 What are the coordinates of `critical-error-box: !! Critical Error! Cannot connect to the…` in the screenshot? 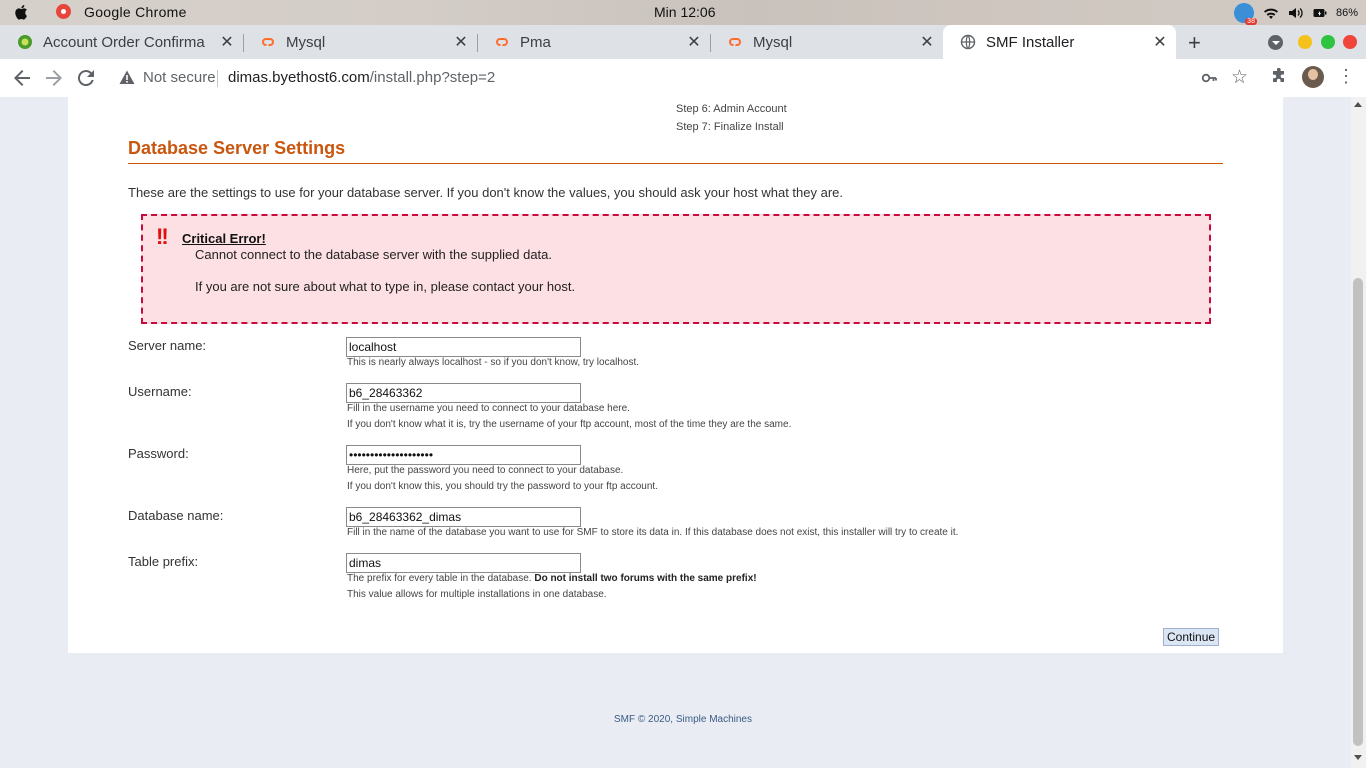 It's located at (676, 269).